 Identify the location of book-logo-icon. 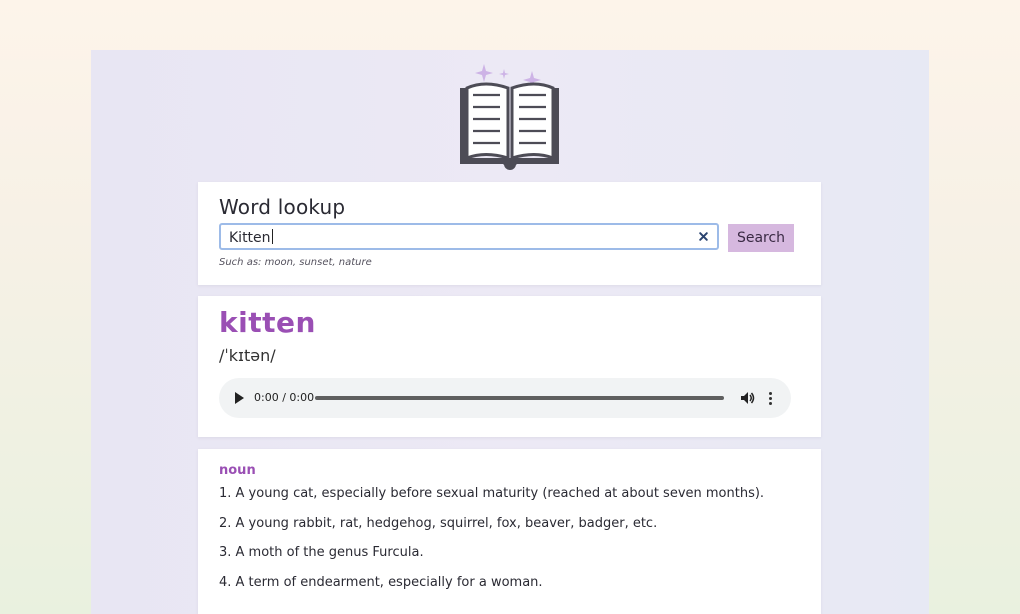
(509, 117).